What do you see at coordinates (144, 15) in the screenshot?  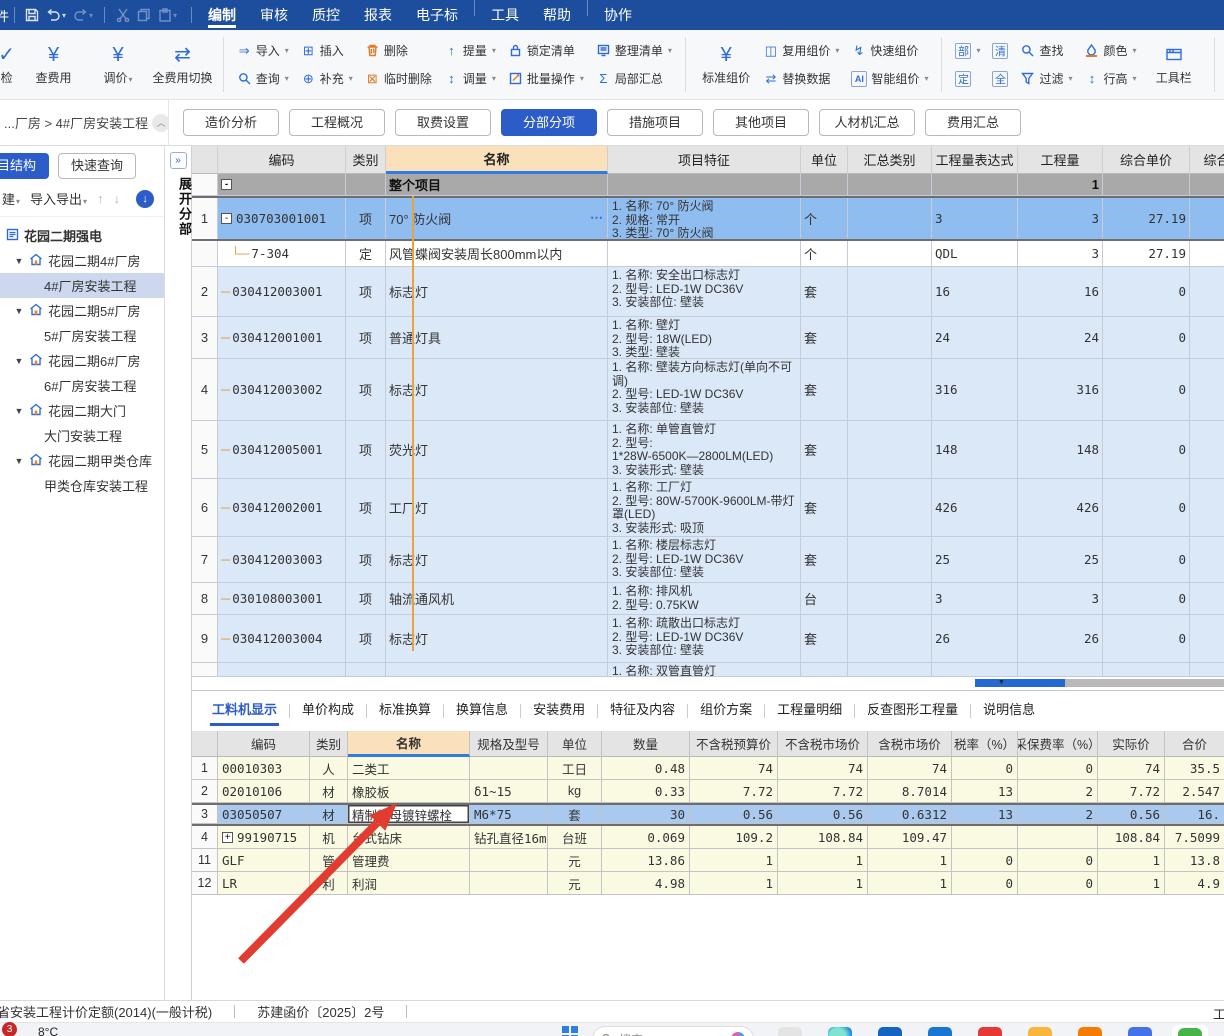 I see `copy-icon` at bounding box center [144, 15].